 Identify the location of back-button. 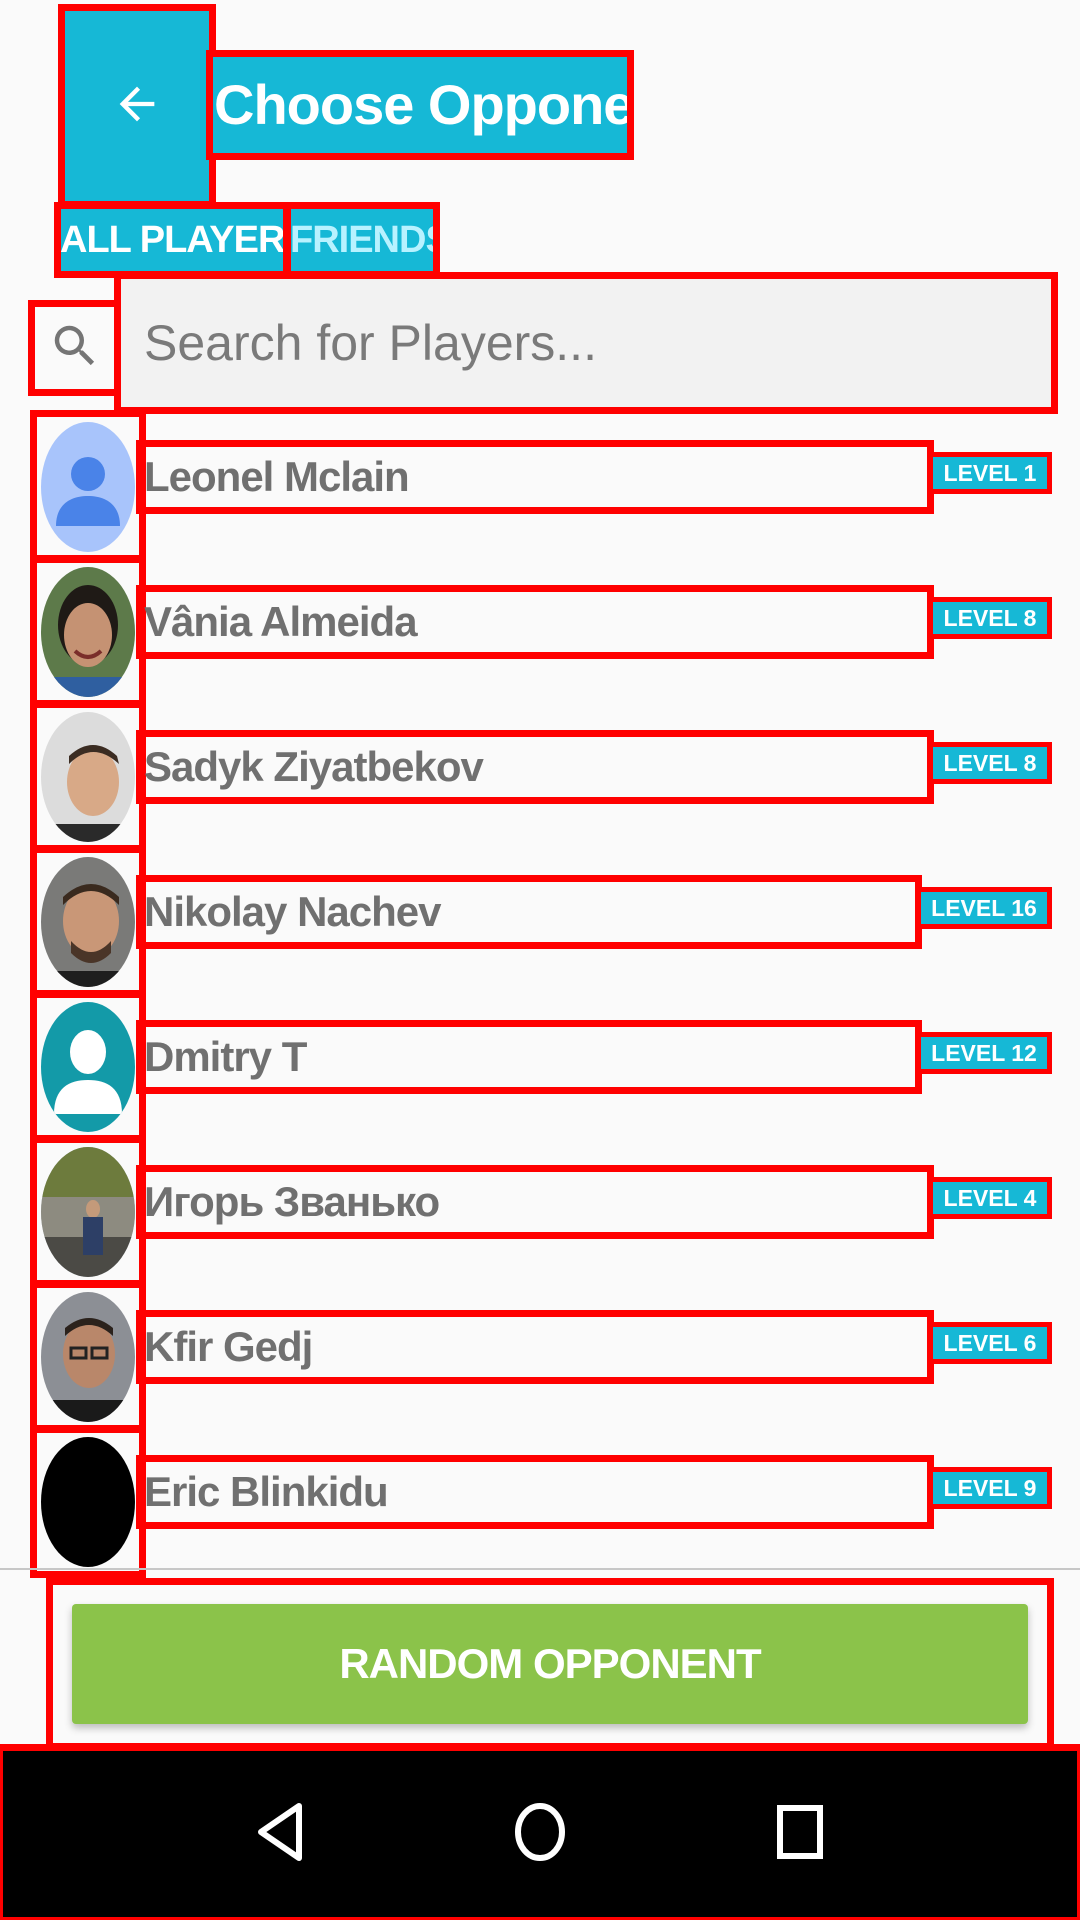
(137, 106).